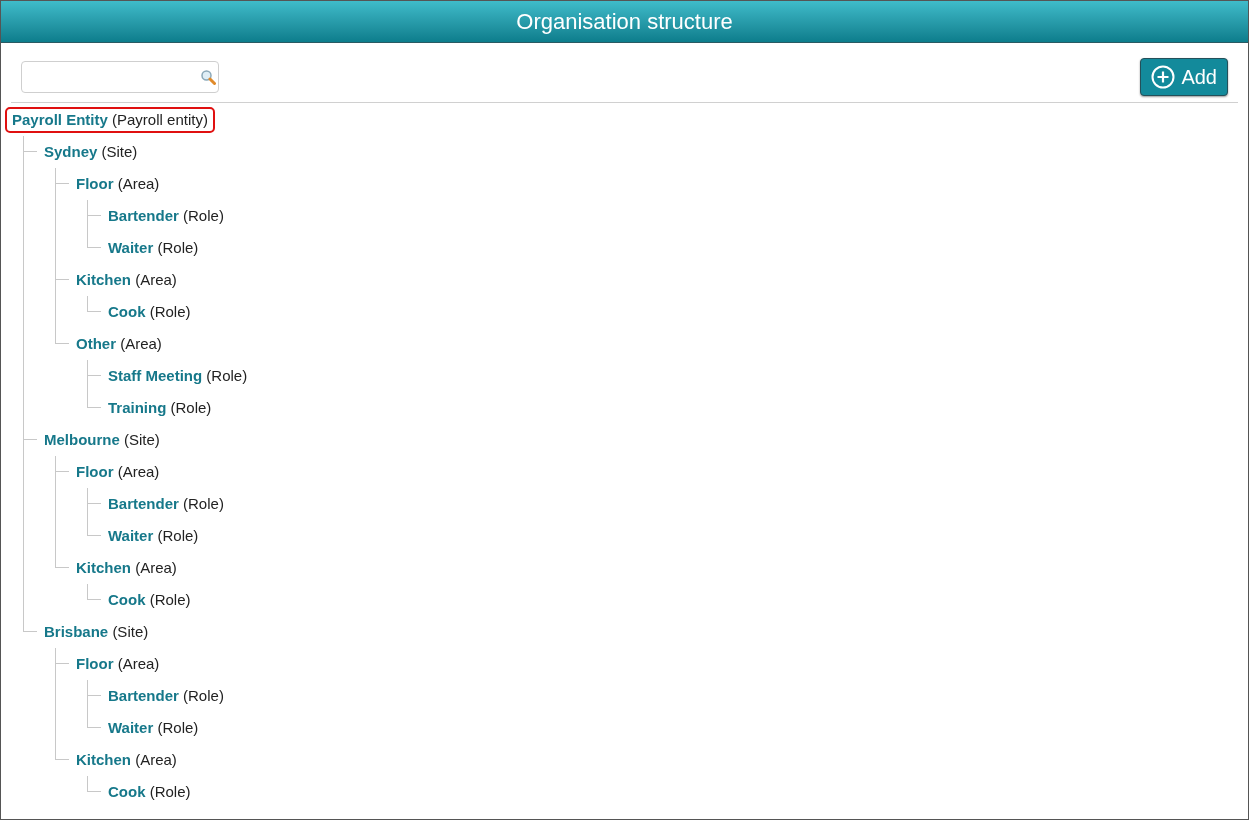  What do you see at coordinates (91, 152) in the screenshot?
I see `tree-node: Sydney (Site)` at bounding box center [91, 152].